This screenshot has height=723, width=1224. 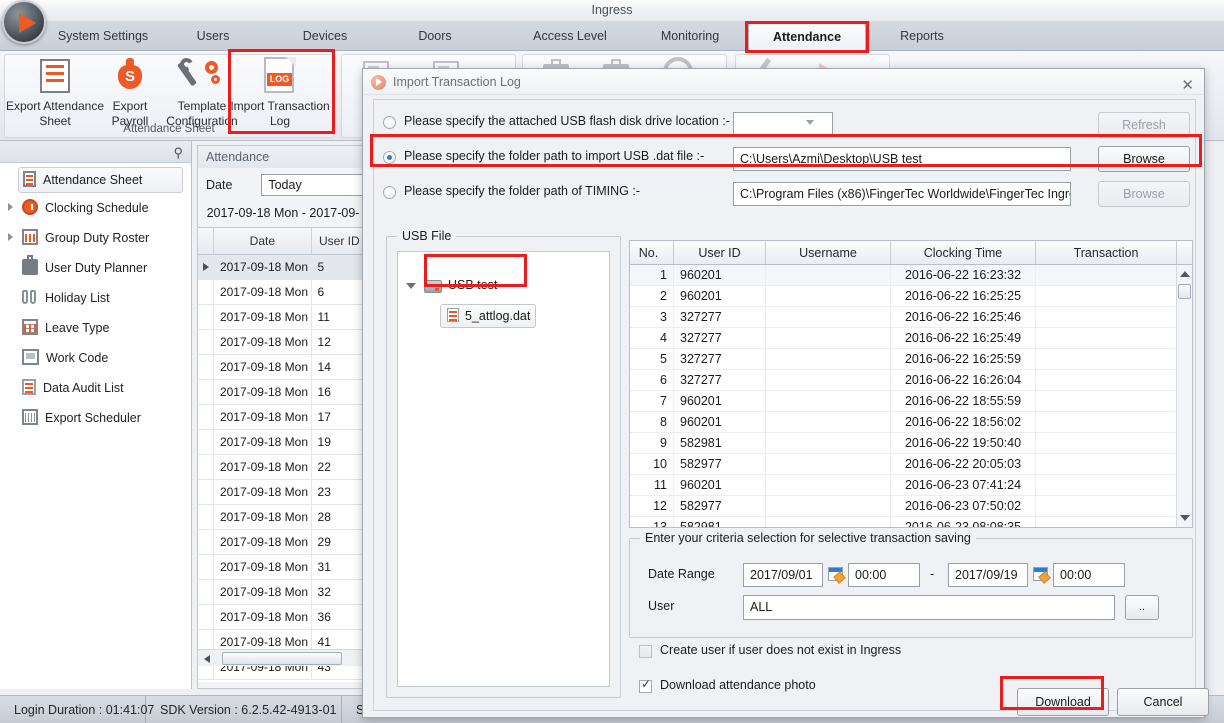 I want to click on sidebar-item-data-audit-list: Data Audit List, so click(x=95, y=388).